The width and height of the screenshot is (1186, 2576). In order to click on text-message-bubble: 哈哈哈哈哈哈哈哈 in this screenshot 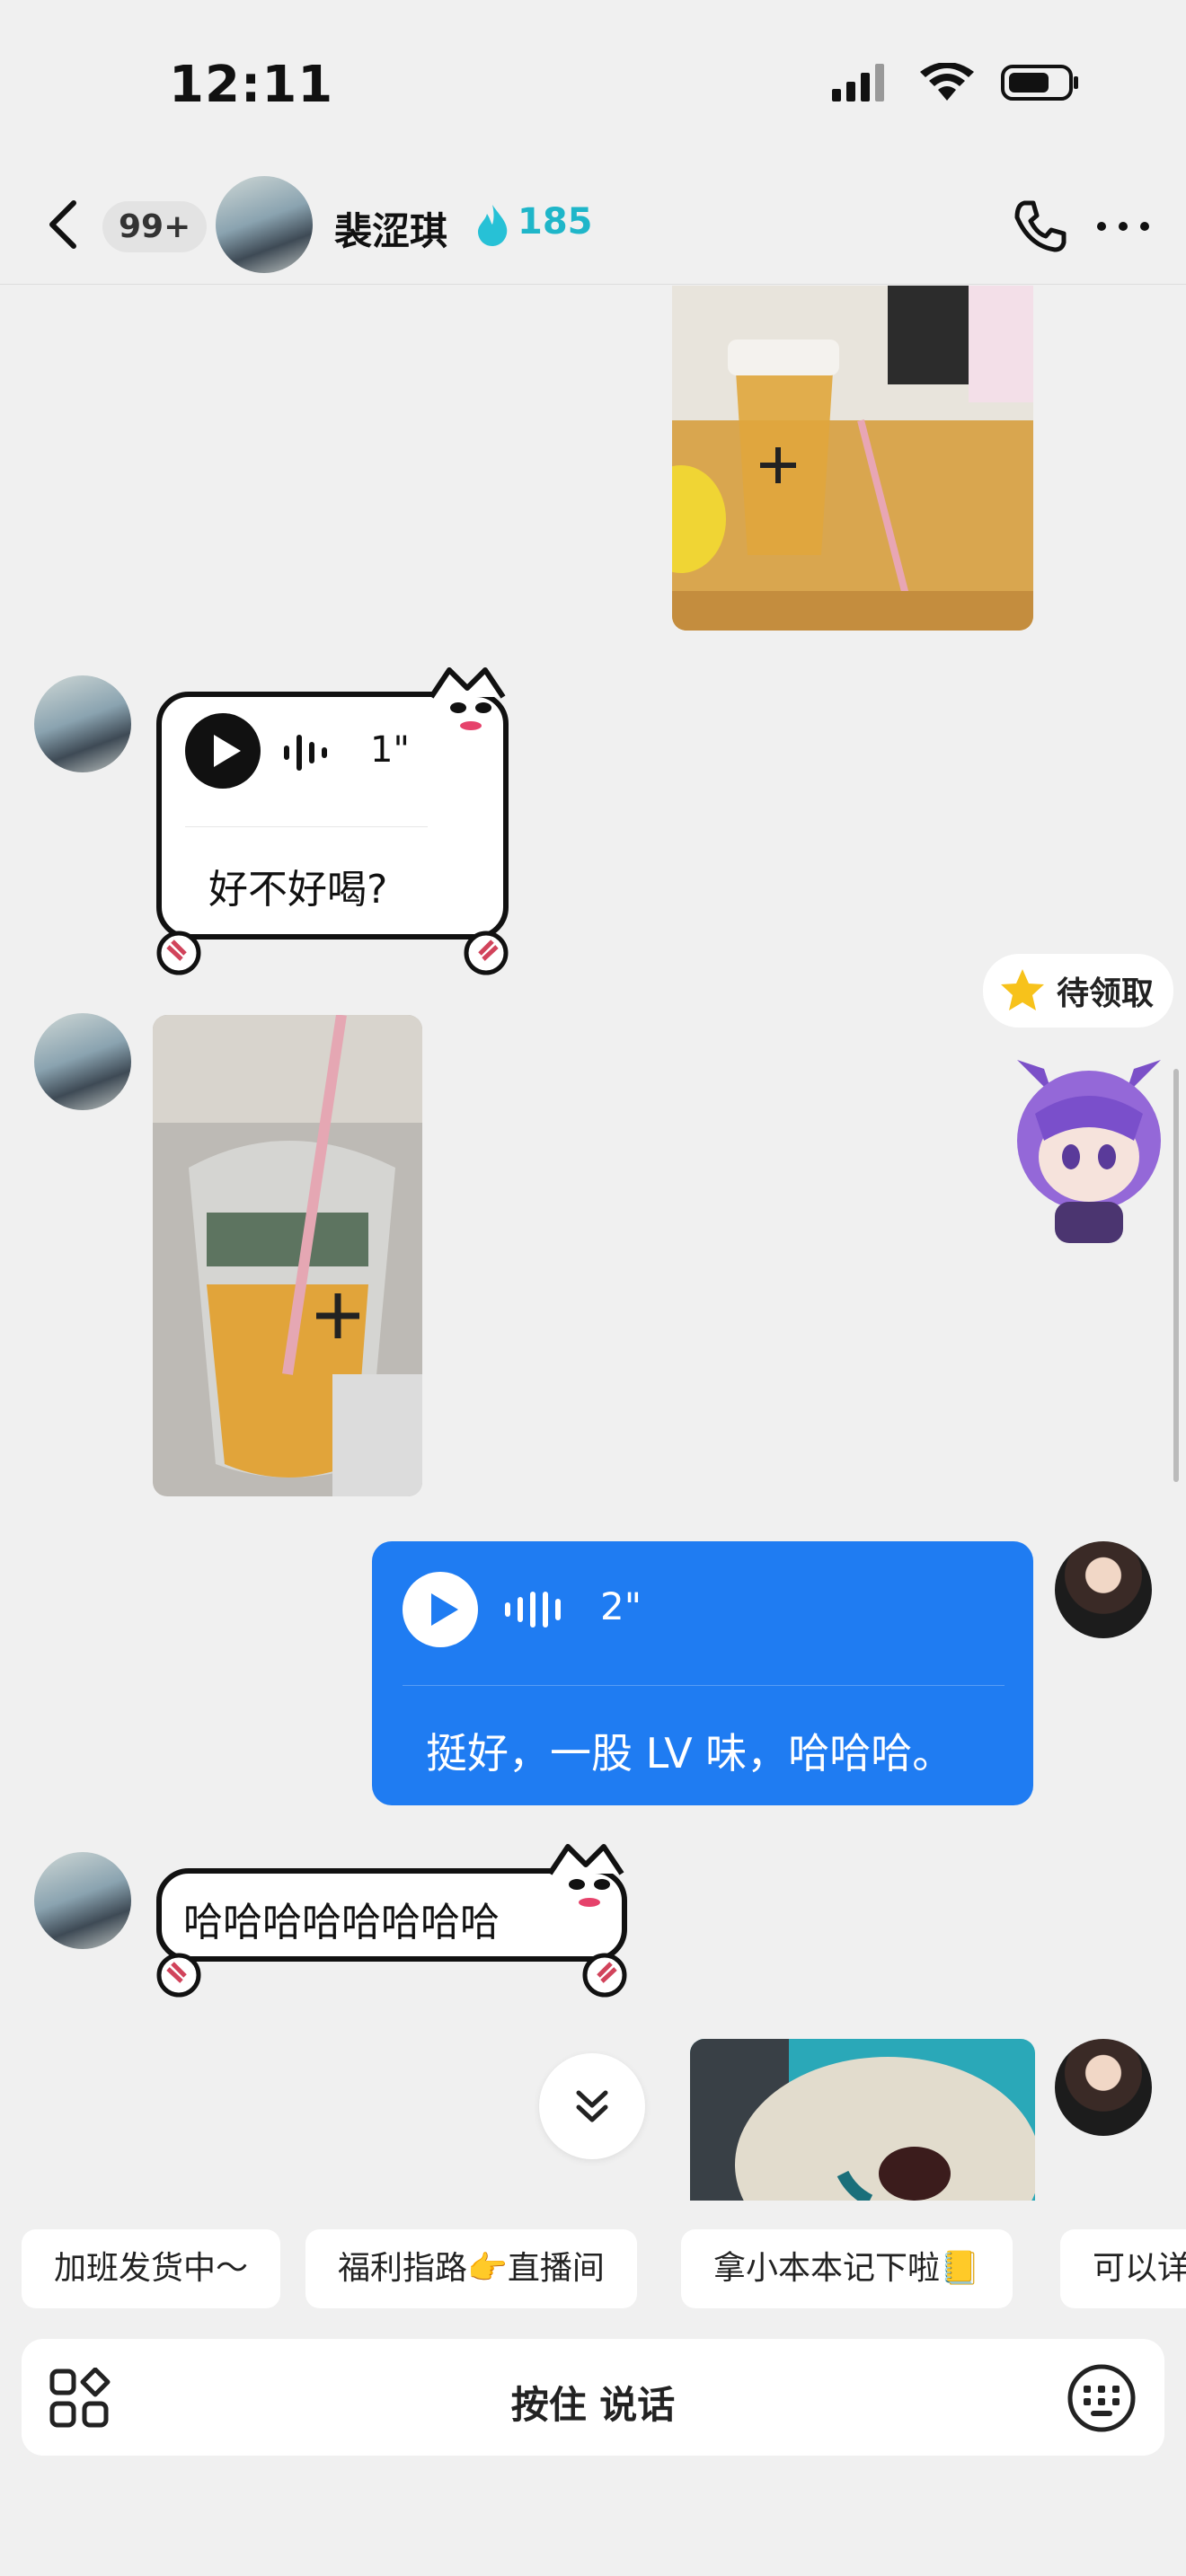, I will do `click(391, 1921)`.